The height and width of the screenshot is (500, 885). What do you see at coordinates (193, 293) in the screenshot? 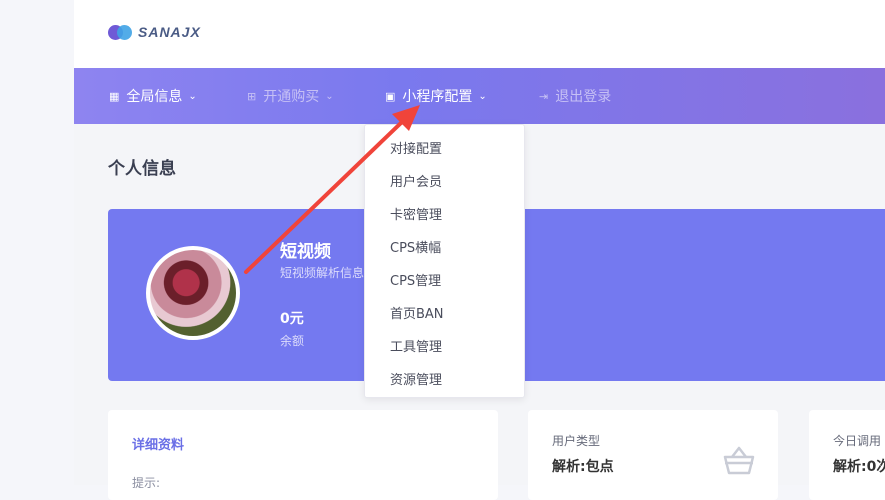
I see `avatar` at bounding box center [193, 293].